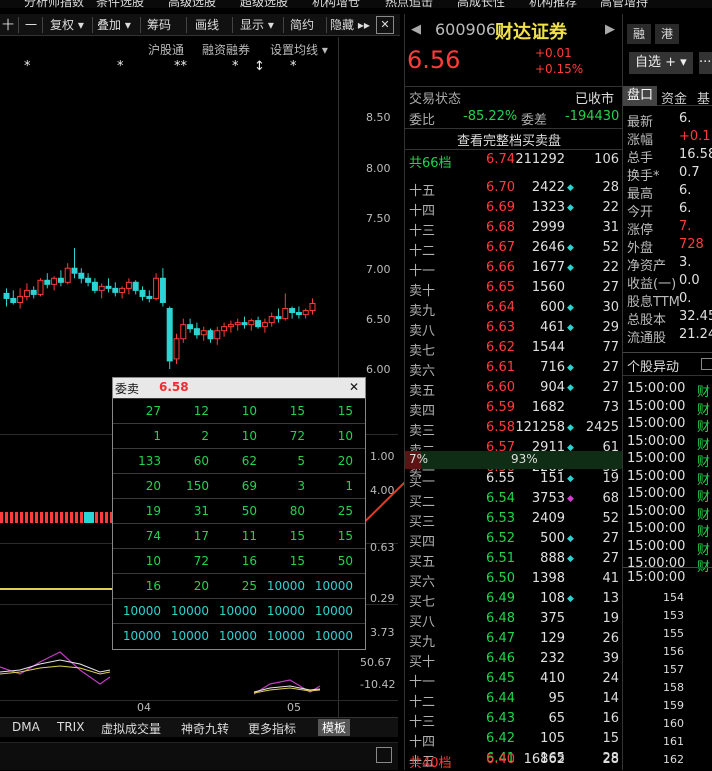 Image resolution: width=712 pixels, height=771 pixels. What do you see at coordinates (514, 389) in the screenshot?
I see `ask-row: 卖五 6.60 904 27 ◆` at bounding box center [514, 389].